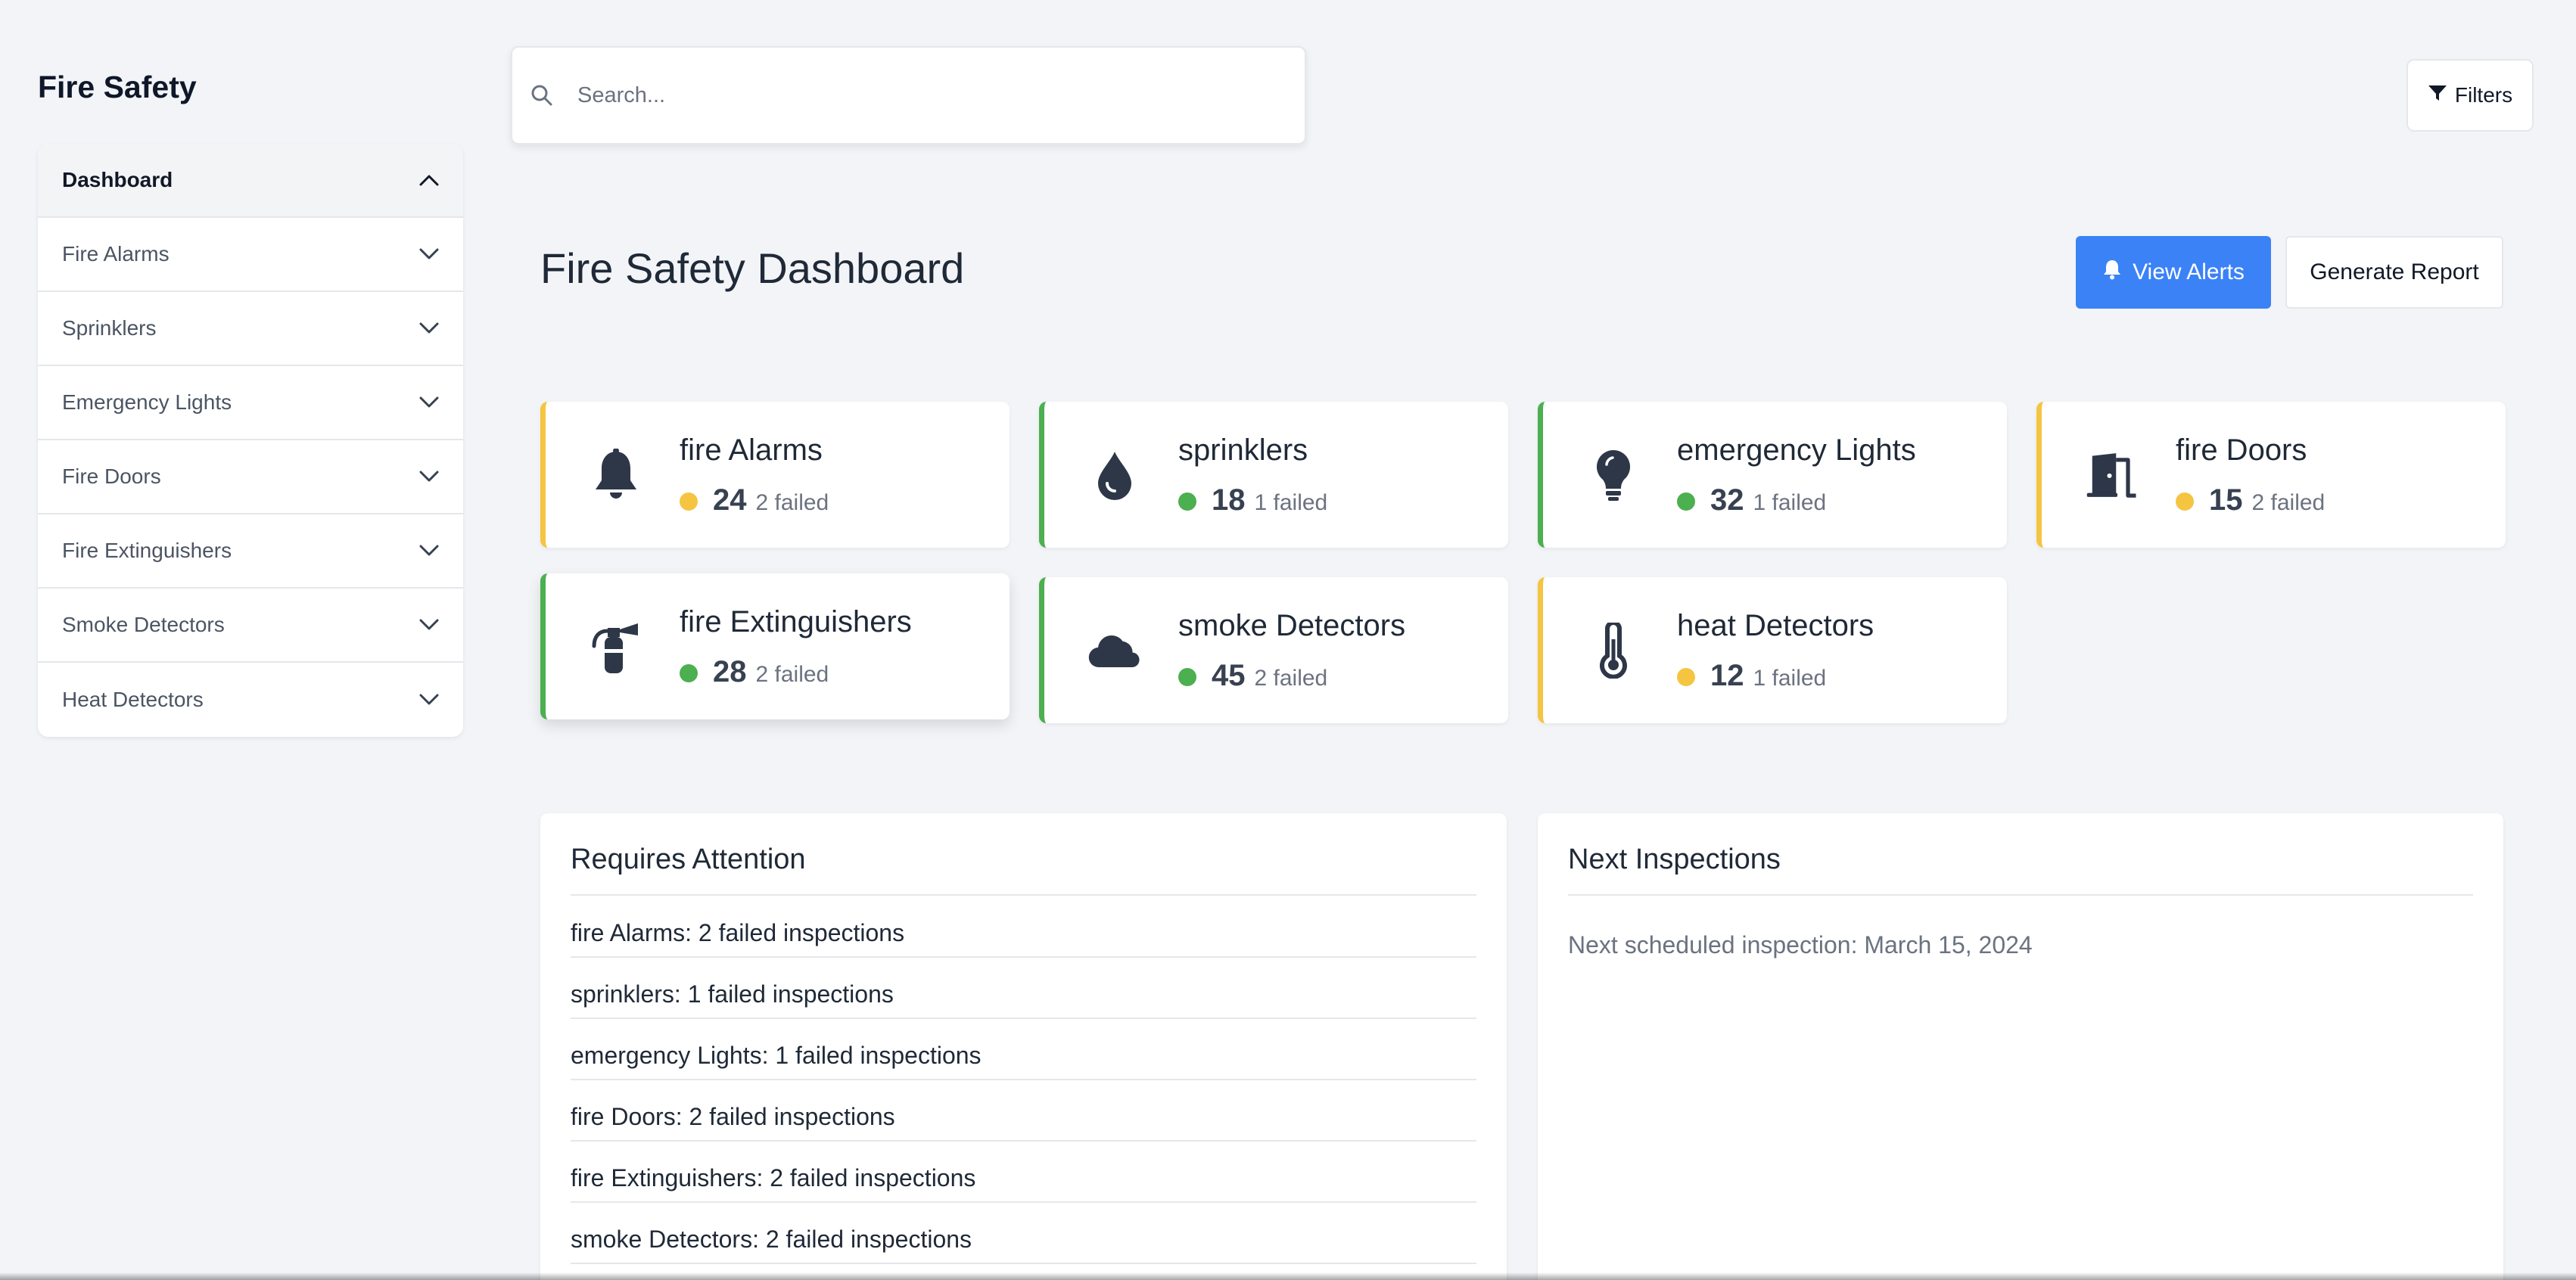  What do you see at coordinates (1274, 475) in the screenshot?
I see `stat-card-sprinklers: sprinklers 18 1 failed` at bounding box center [1274, 475].